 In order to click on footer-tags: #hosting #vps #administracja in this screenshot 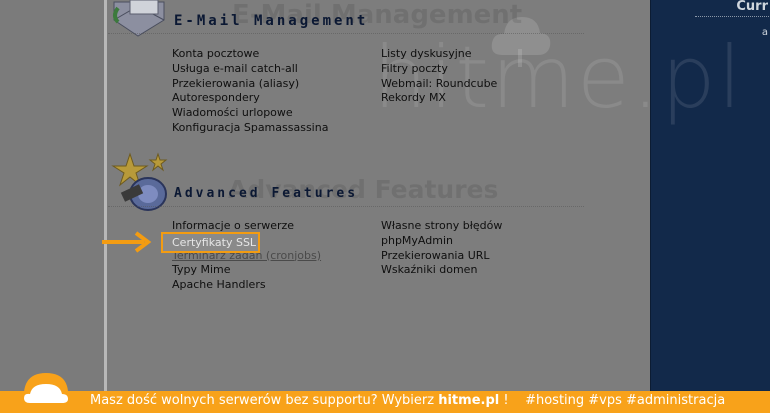, I will do `click(625, 400)`.